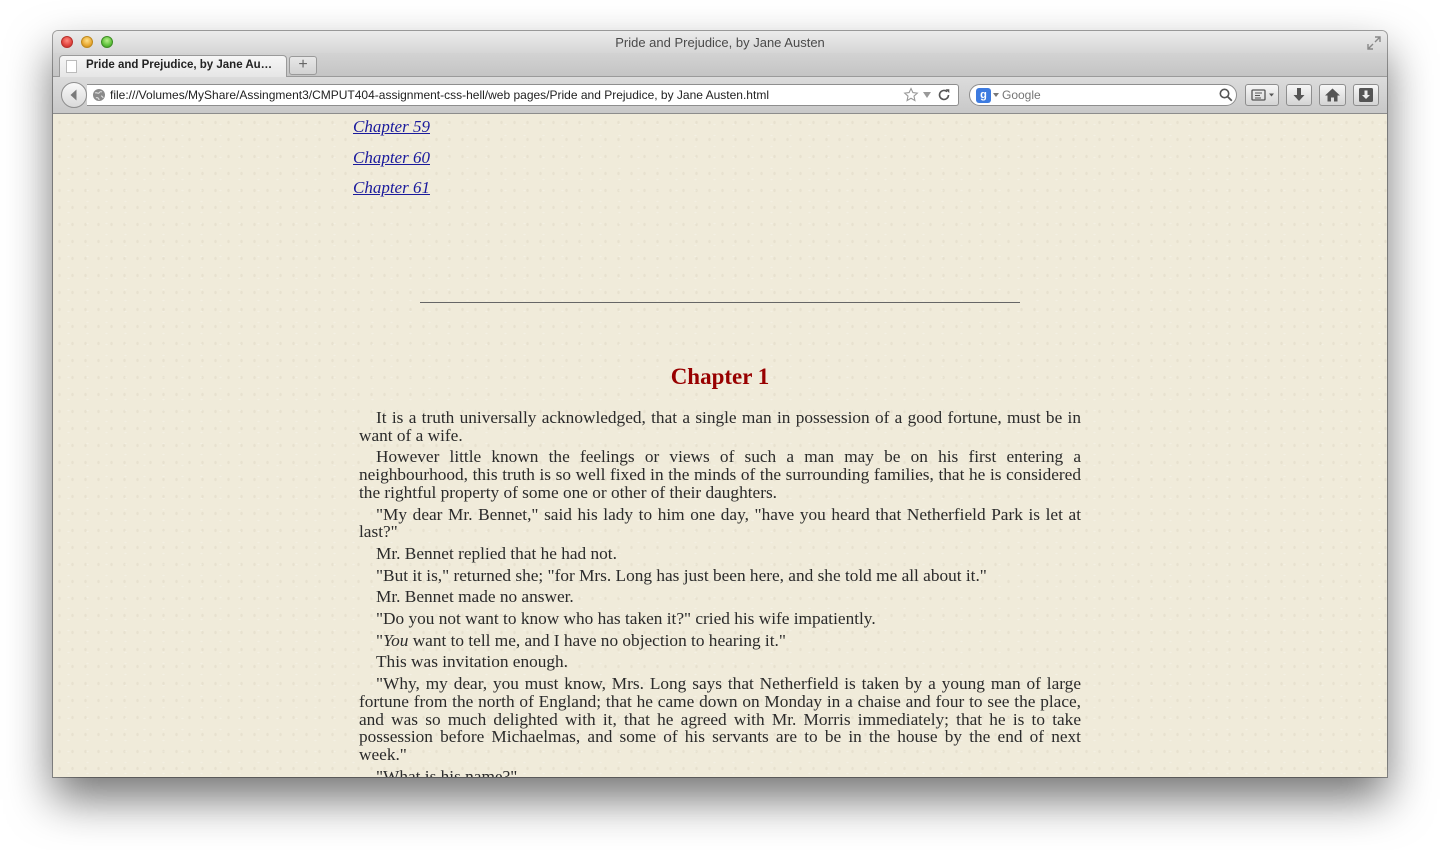 This screenshot has width=1440, height=850. What do you see at coordinates (996, 95) in the screenshot?
I see `engine-dropdown-icon` at bounding box center [996, 95].